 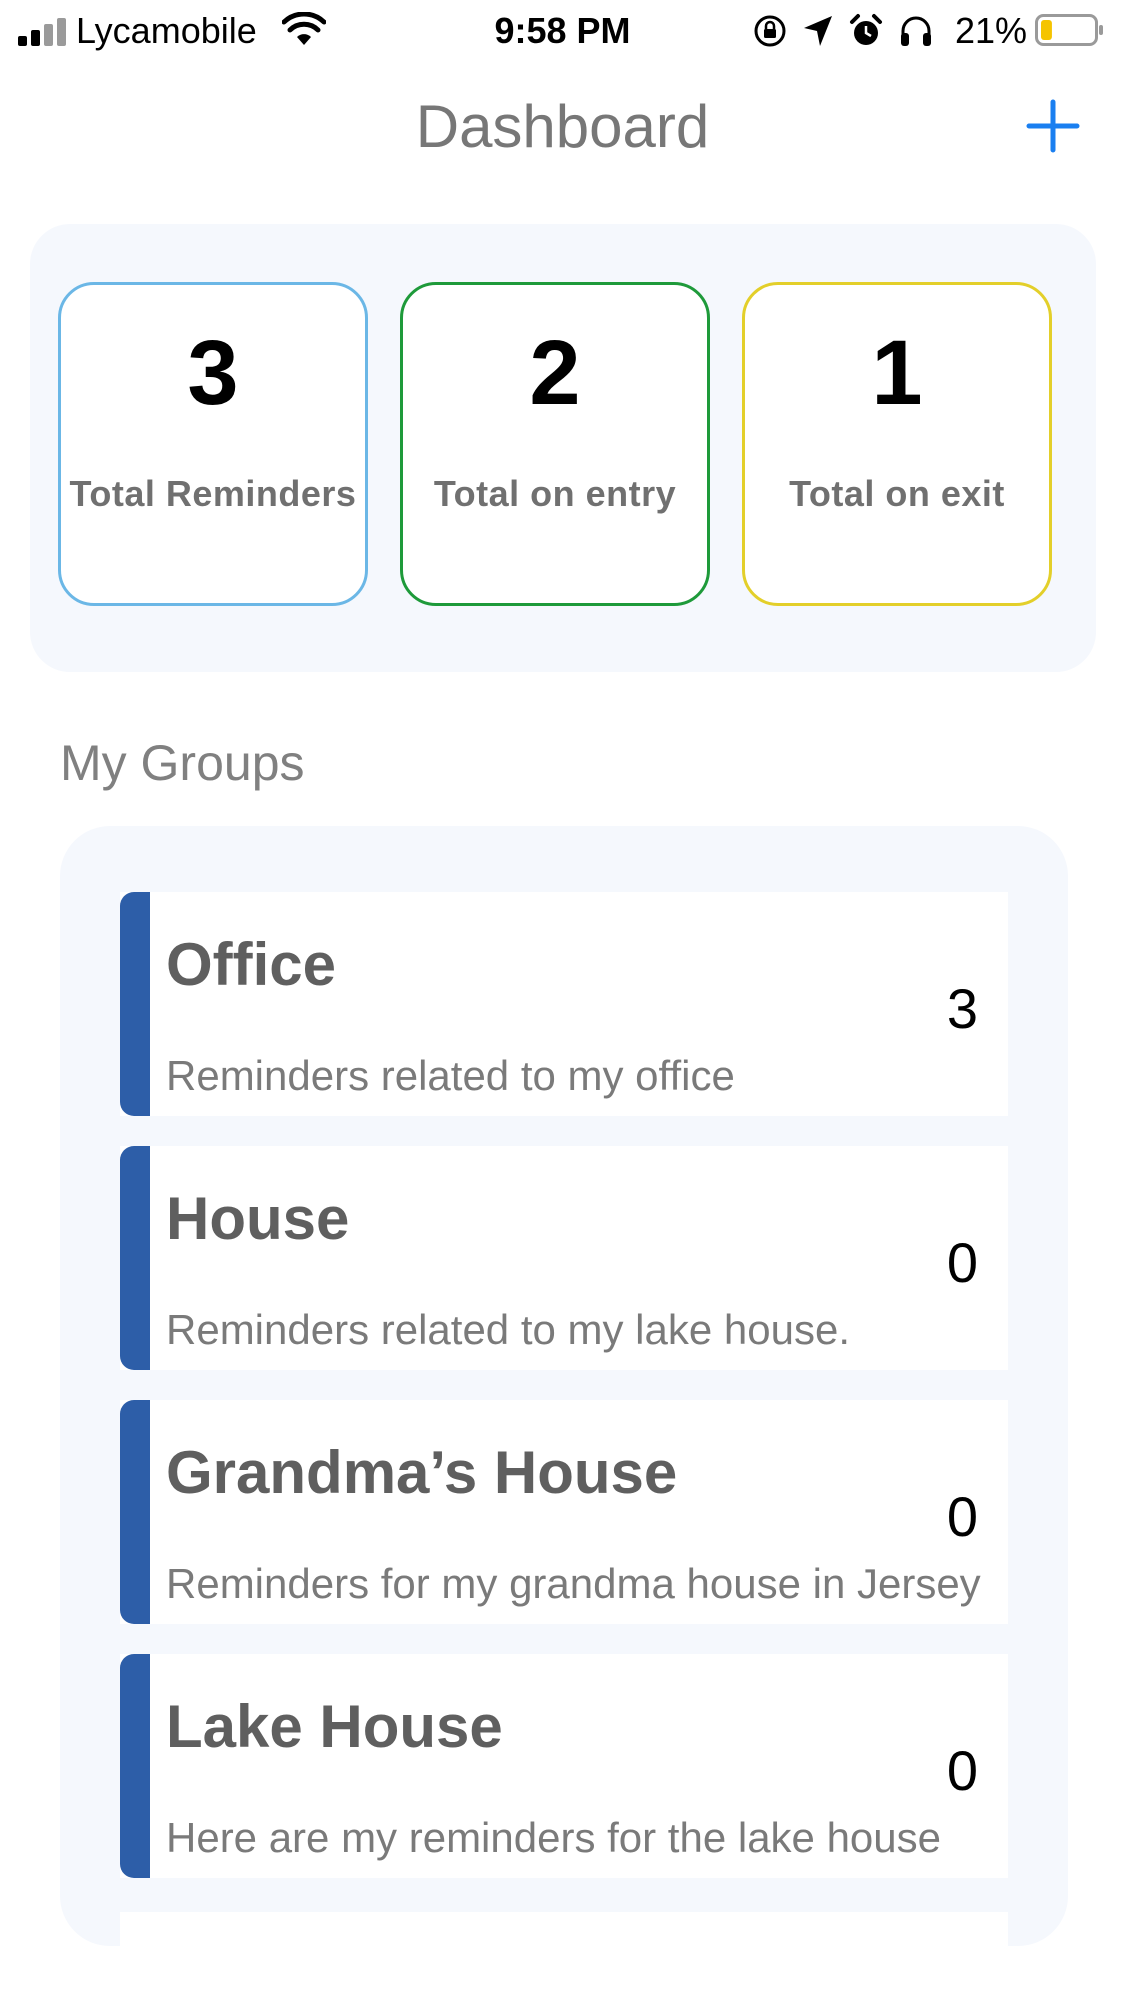 What do you see at coordinates (991, 30) in the screenshot?
I see `battery-percentage: 21%` at bounding box center [991, 30].